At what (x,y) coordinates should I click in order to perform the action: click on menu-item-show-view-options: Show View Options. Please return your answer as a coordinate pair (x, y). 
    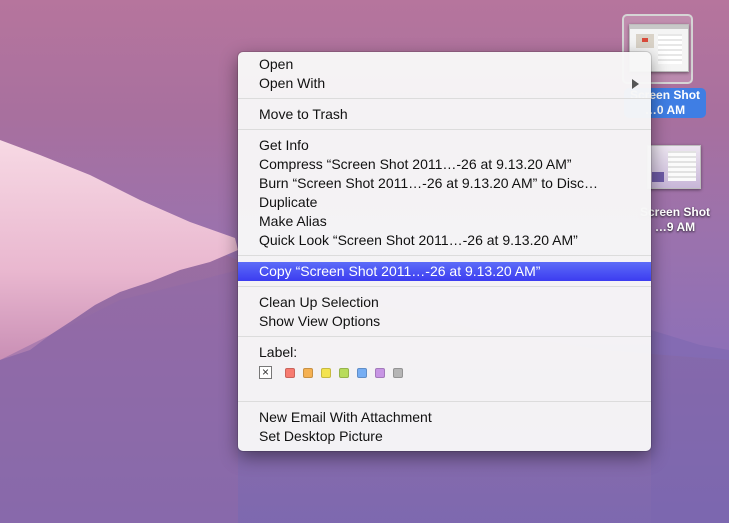
    Looking at the image, I should click on (444, 321).